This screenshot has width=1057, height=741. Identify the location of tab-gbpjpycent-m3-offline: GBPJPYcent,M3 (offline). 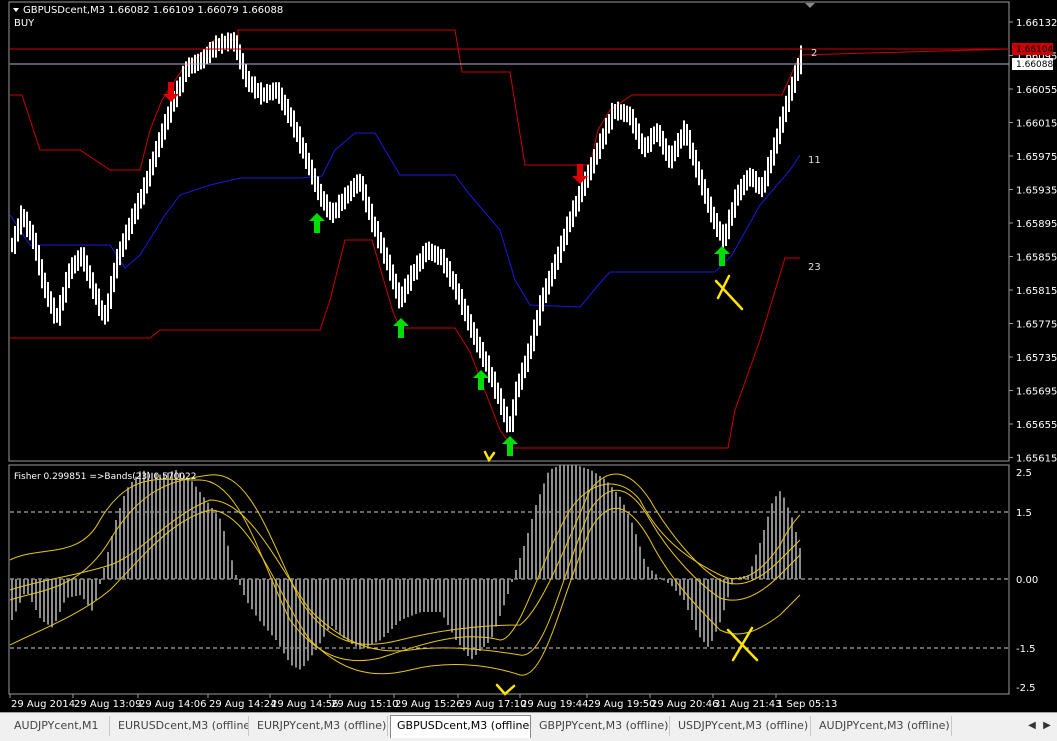
(601, 726).